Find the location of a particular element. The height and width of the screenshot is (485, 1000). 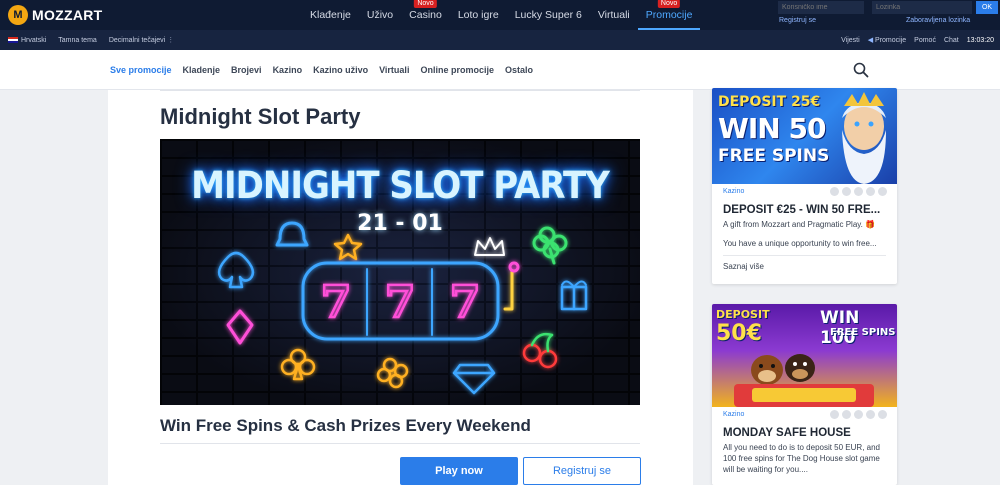

promo-card-image: DEPOSIT 25€ WIN 50 FREE SPINS is located at coordinates (804, 136).